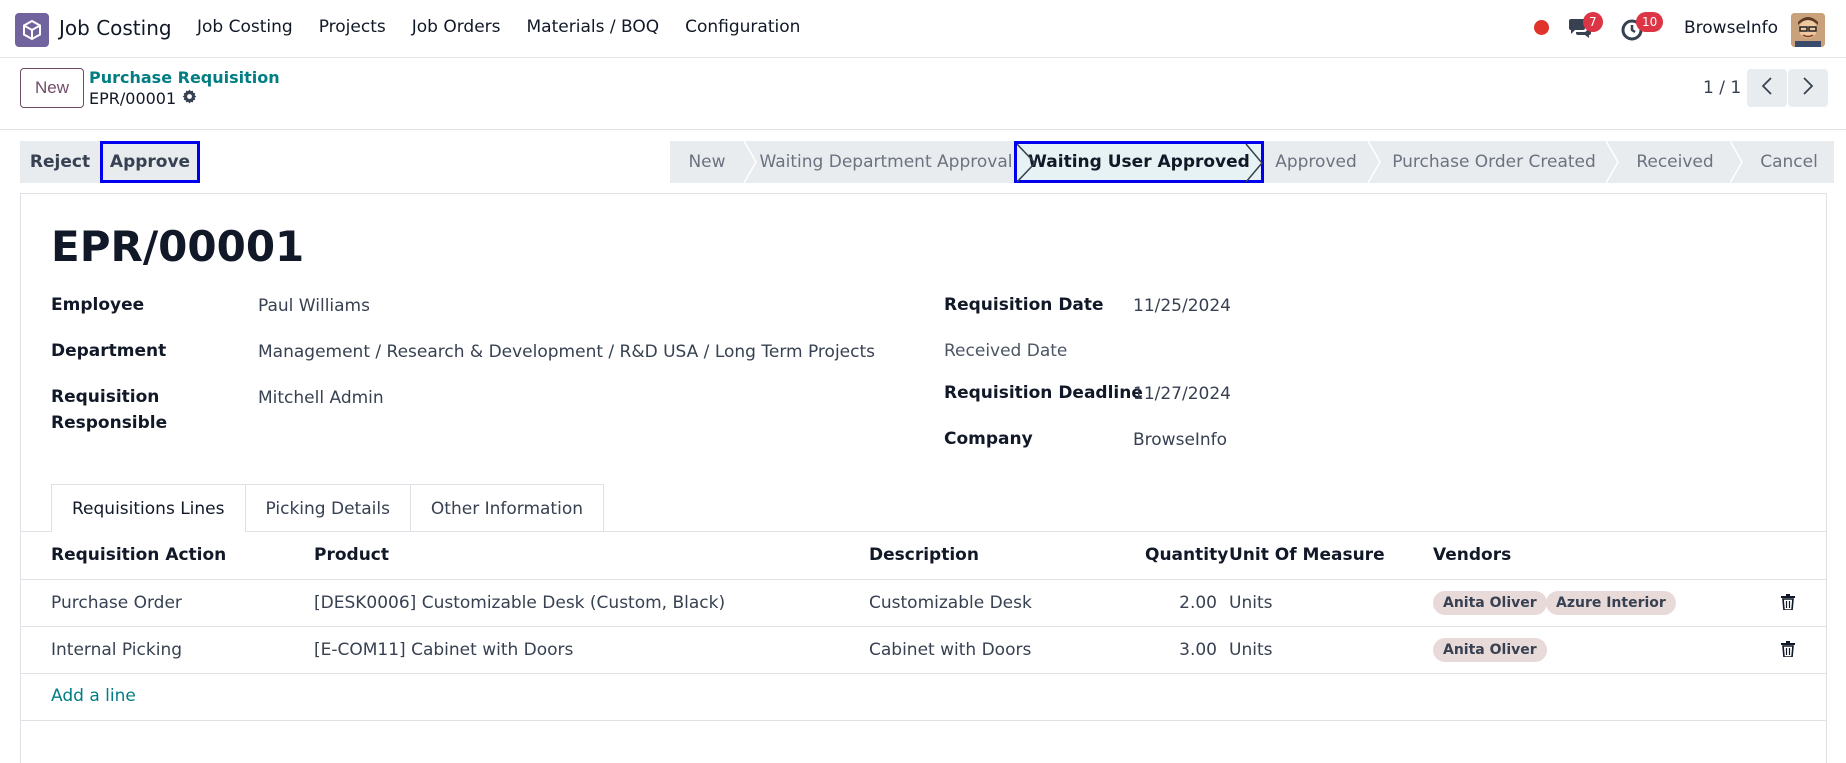  Describe the element at coordinates (507, 508) in the screenshot. I see `tab-other-information: Other Information` at that location.